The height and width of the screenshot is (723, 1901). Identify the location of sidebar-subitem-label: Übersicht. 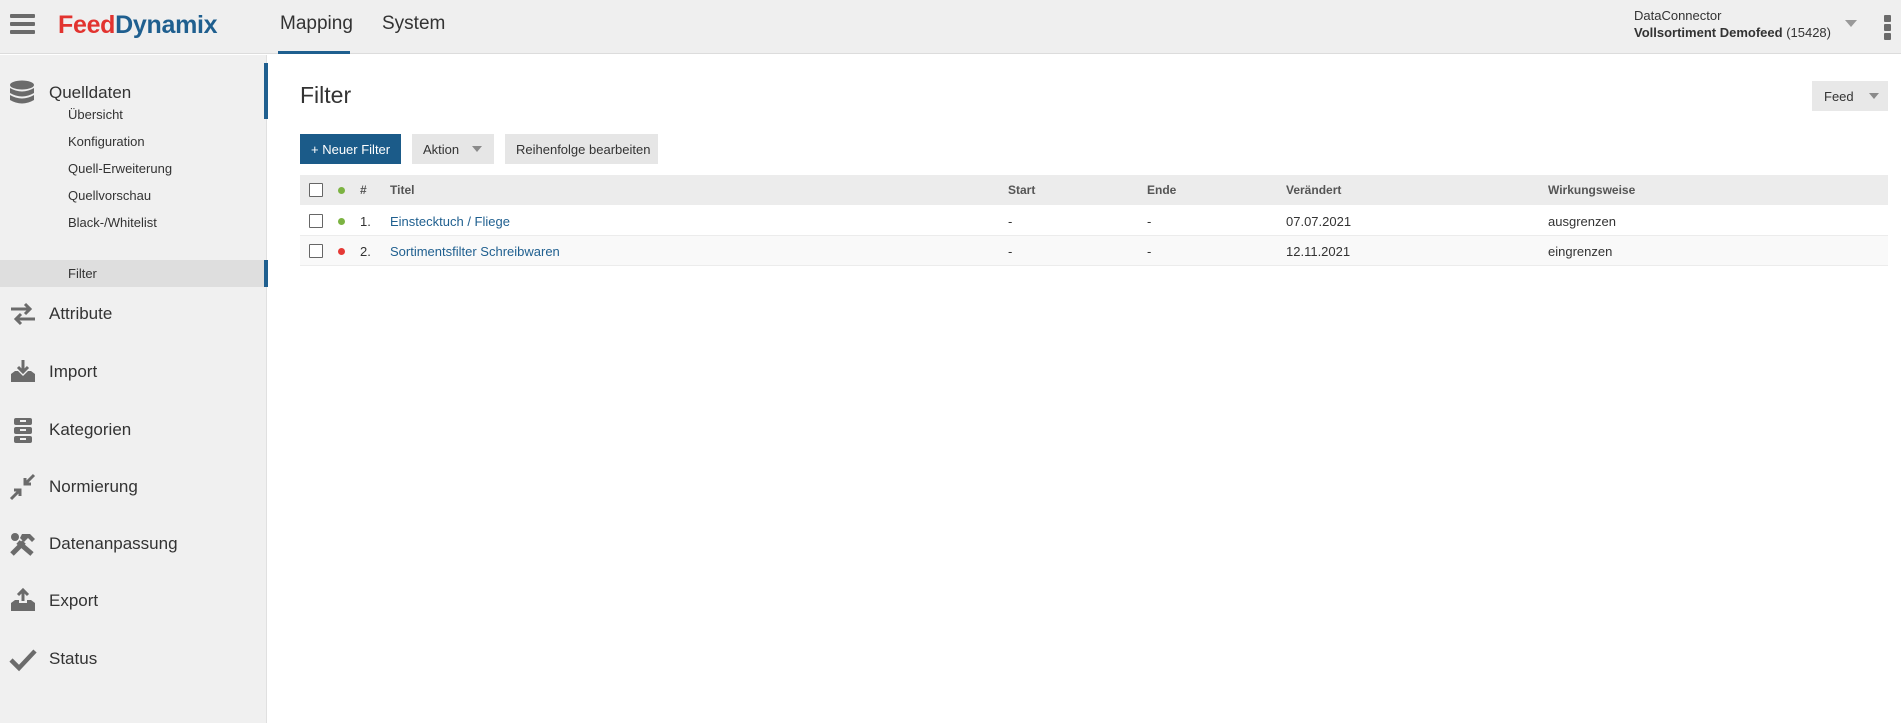
(95, 114).